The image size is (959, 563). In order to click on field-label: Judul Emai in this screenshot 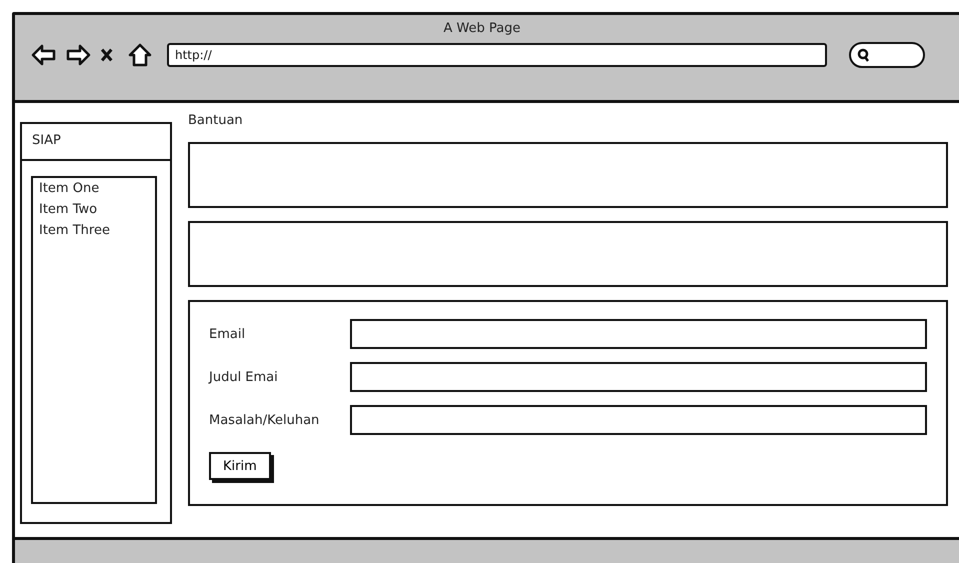, I will do `click(244, 377)`.